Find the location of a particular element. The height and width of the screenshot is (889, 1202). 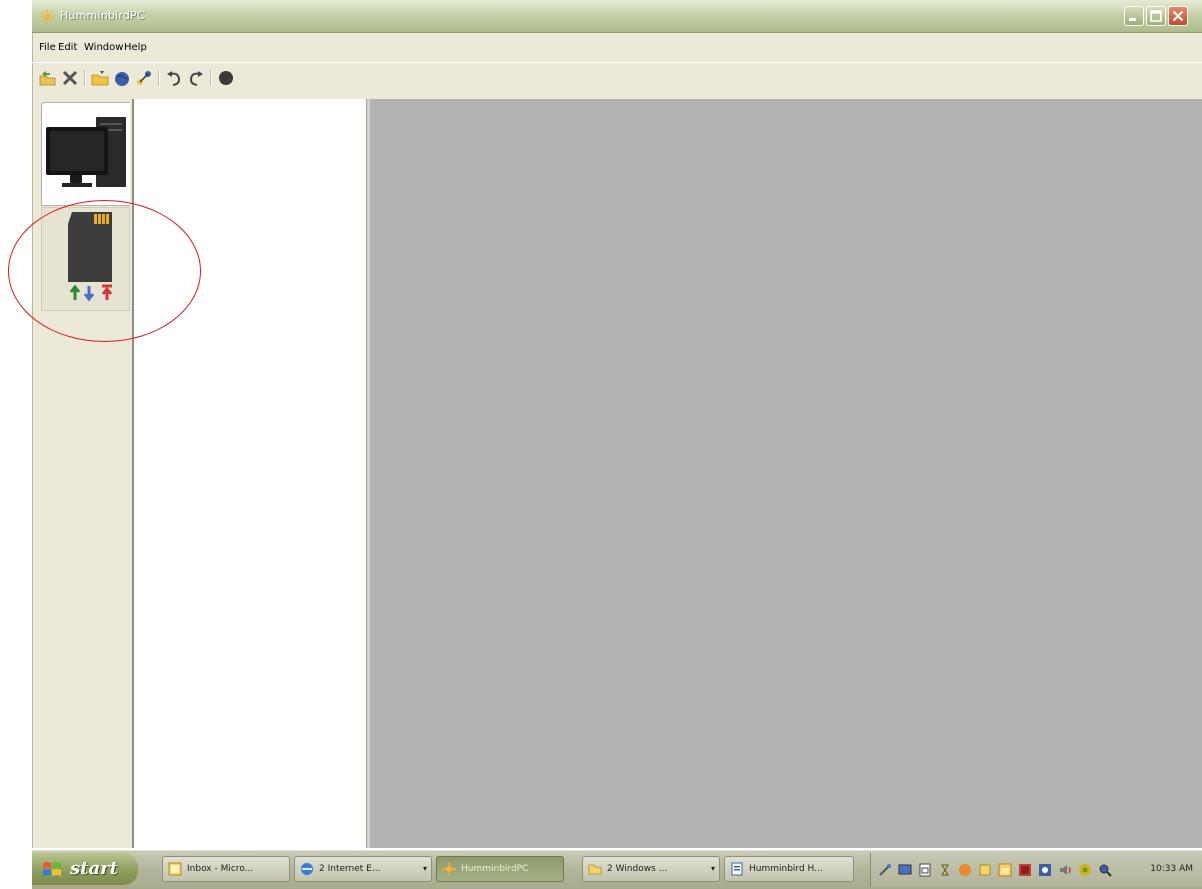

maximize-button is located at coordinates (1156, 16).